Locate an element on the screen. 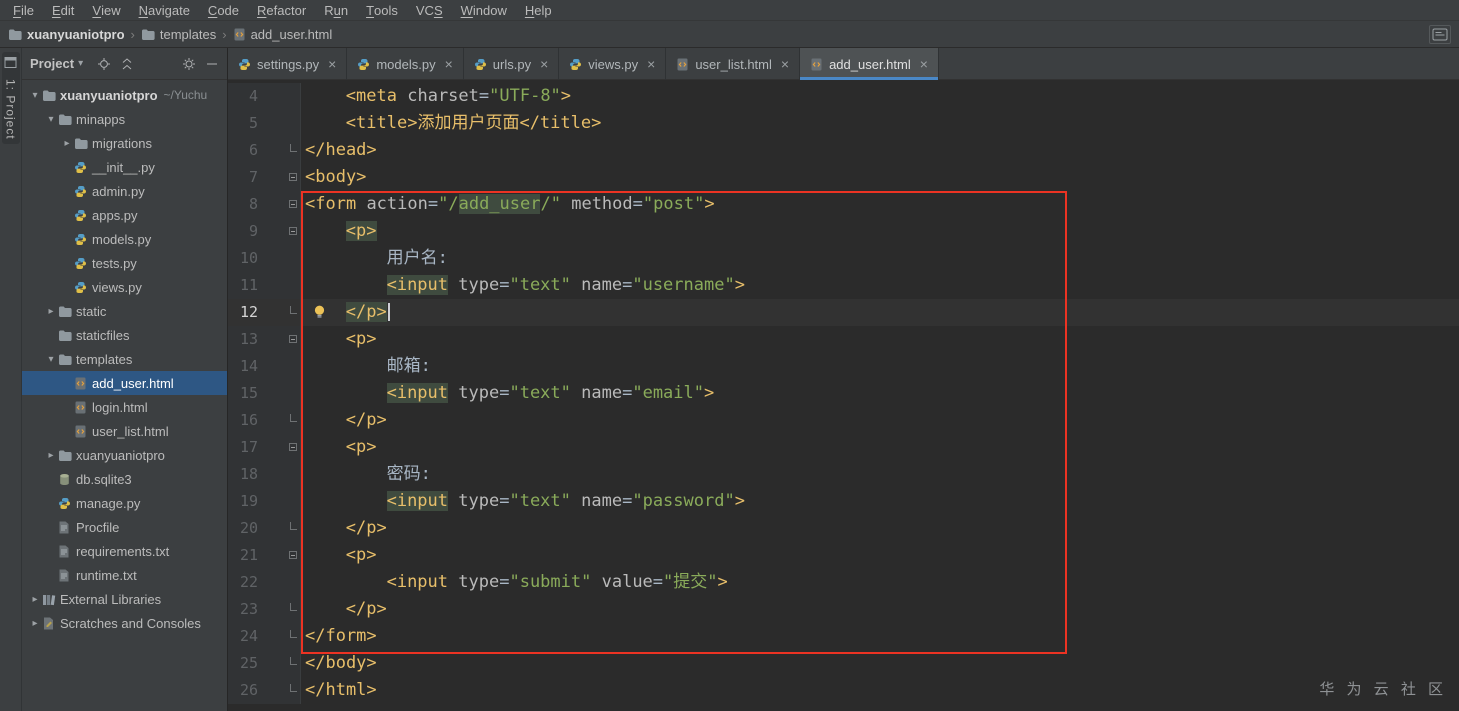 This screenshot has width=1459, height=711. tree-item-xuanyuaniotpro: ▸ xuanyuaniotpro is located at coordinates (124, 455).